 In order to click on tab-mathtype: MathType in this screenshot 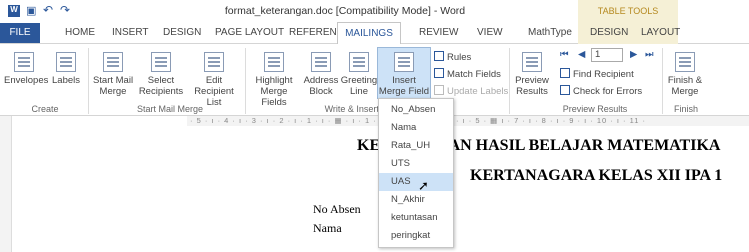, I will do `click(550, 32)`.